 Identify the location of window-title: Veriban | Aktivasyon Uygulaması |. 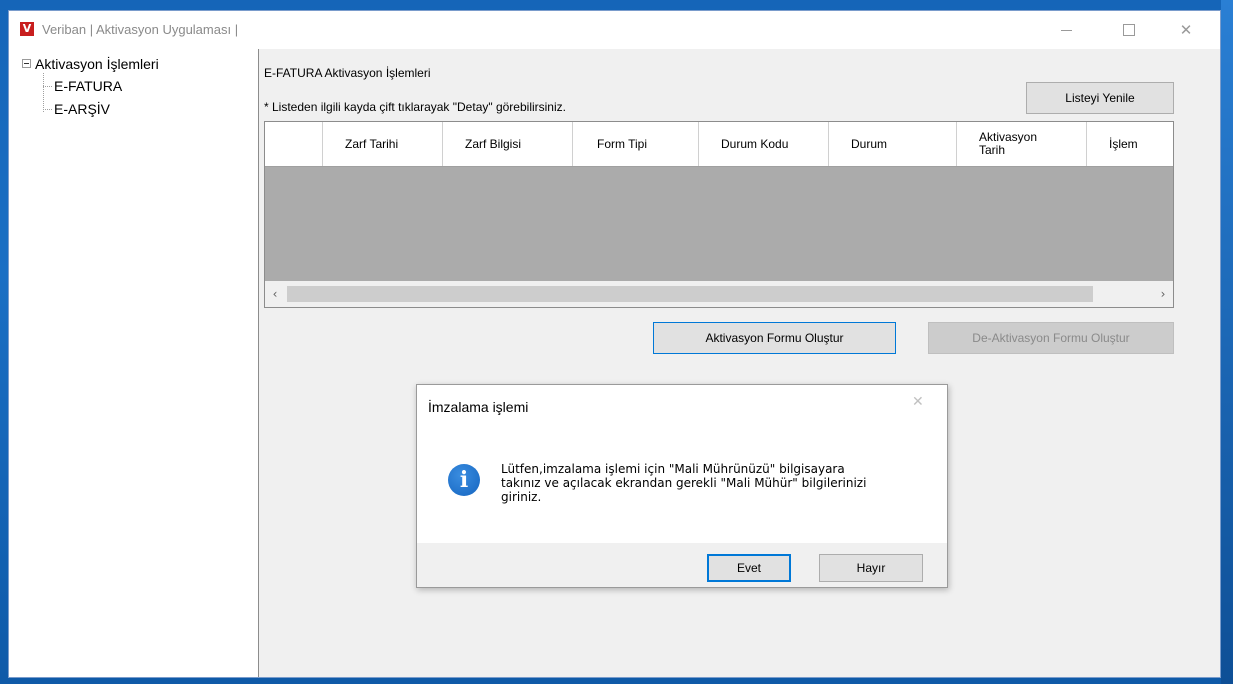
(140, 29).